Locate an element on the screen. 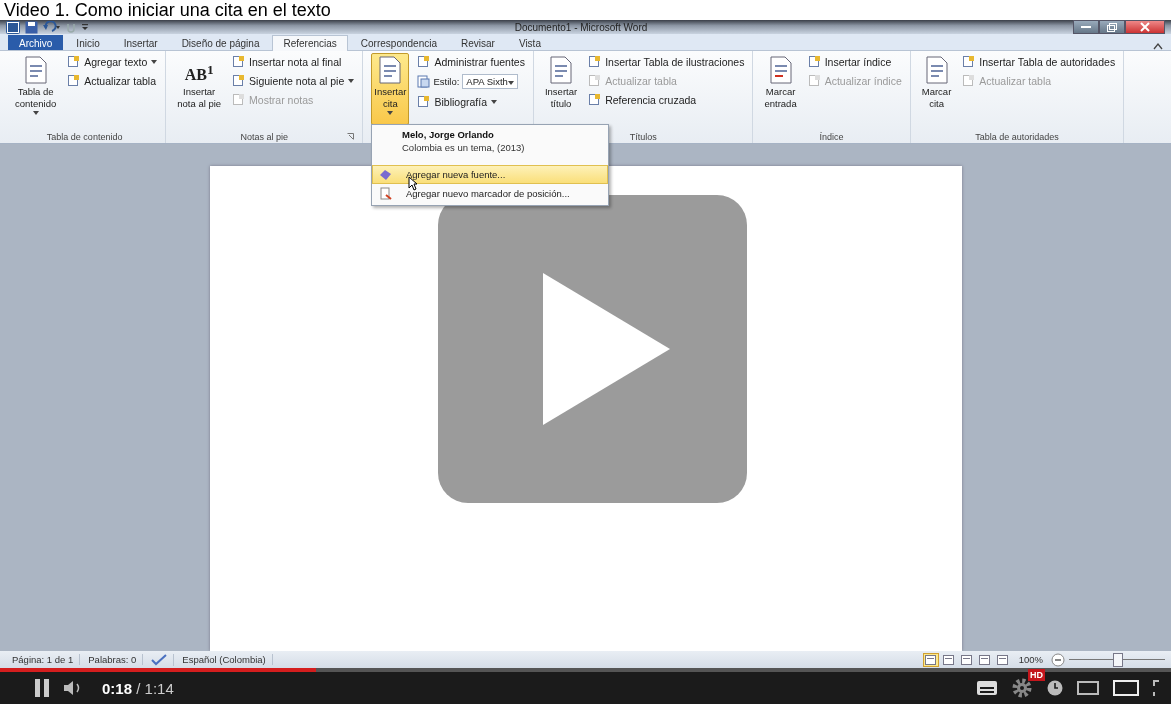  ribbon-group-label: Índice is located at coordinates (831, 136).